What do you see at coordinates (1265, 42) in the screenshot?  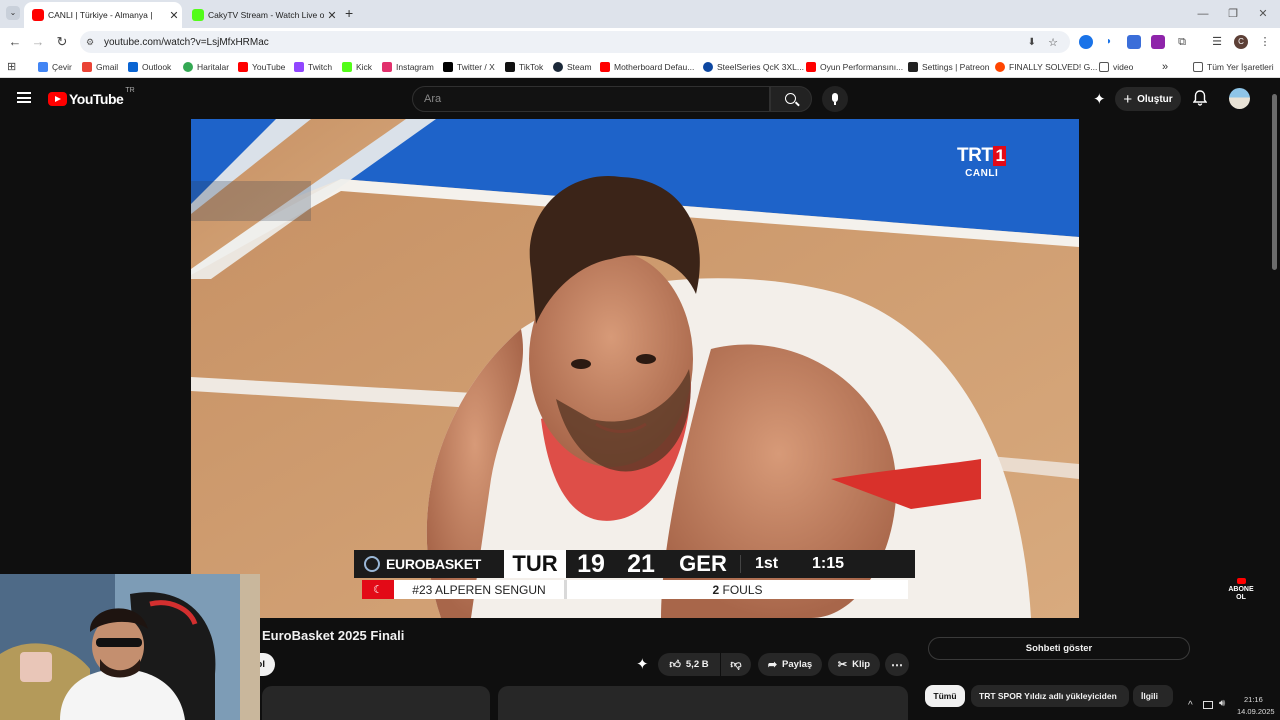 I see `chrome-menu-icon: ⋮` at bounding box center [1265, 42].